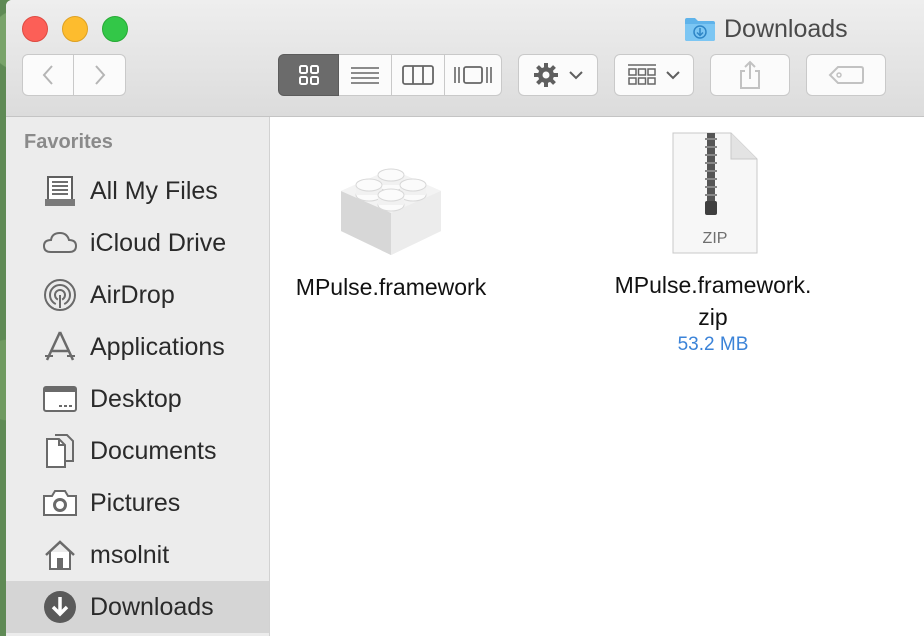  I want to click on arrange-menu-button, so click(654, 75).